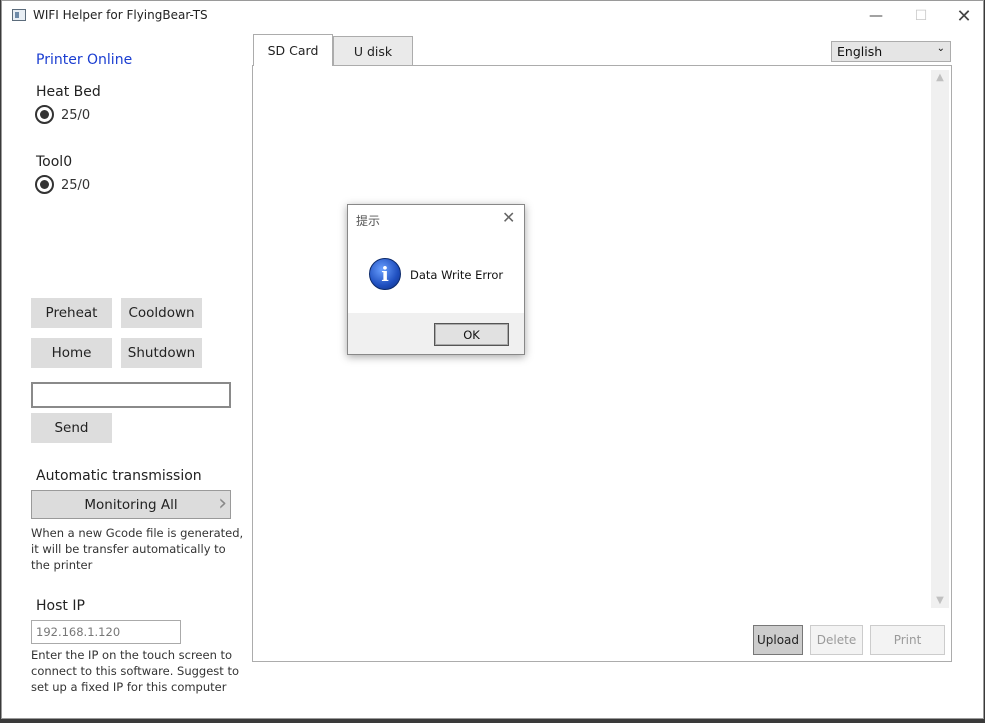  What do you see at coordinates (19, 15) in the screenshot?
I see `app-icon` at bounding box center [19, 15].